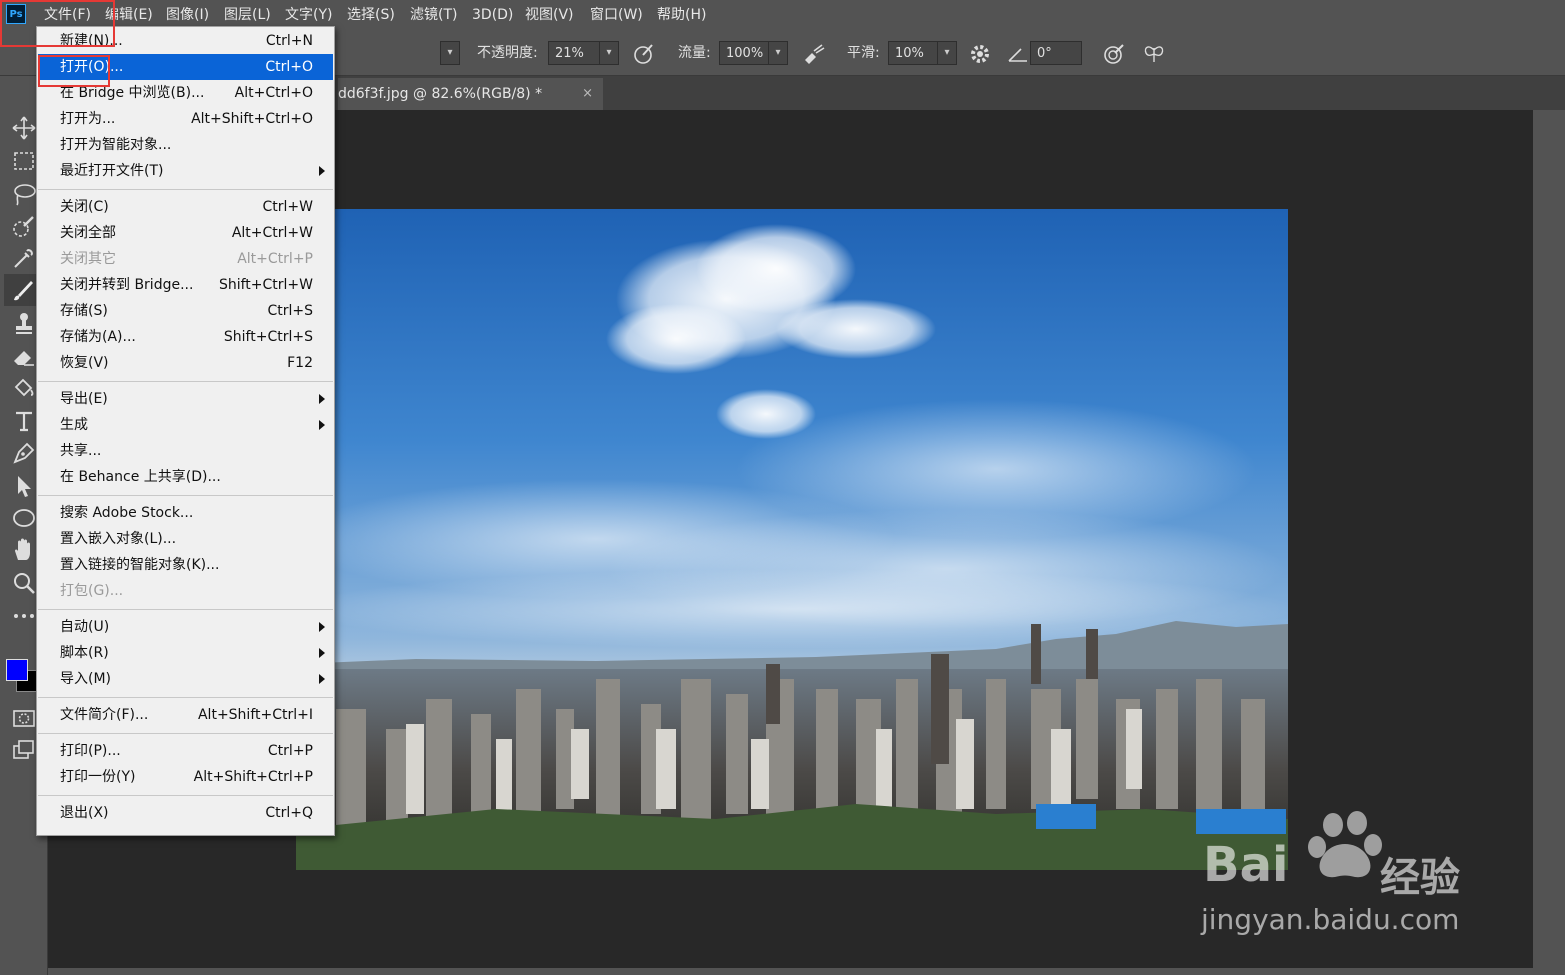  Describe the element at coordinates (681, 15) in the screenshot. I see `menu-help: 帮助(H)` at that location.